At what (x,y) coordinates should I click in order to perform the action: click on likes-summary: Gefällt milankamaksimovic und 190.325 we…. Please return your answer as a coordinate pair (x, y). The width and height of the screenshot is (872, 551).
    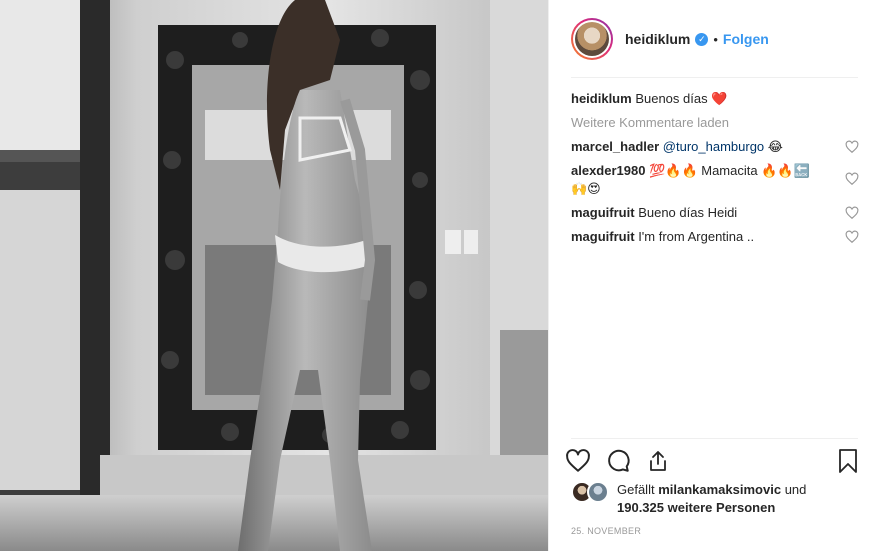
    Looking at the image, I should click on (716, 499).